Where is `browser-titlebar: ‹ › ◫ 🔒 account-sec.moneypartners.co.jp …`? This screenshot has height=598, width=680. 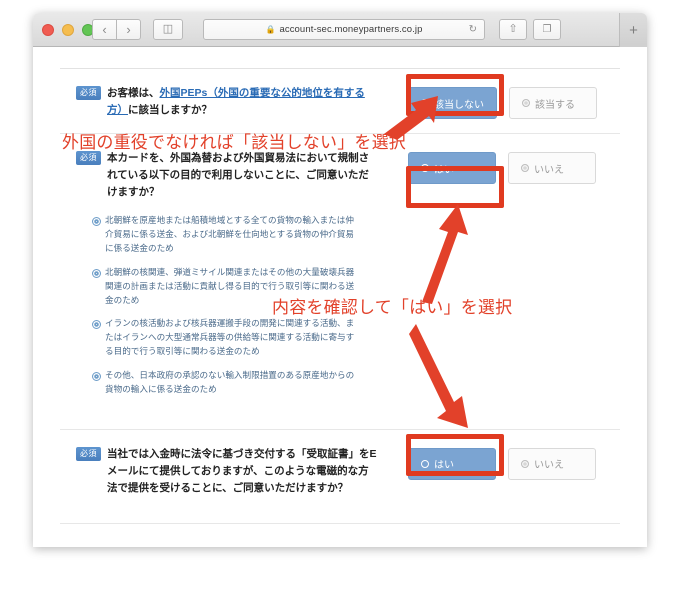
browser-titlebar: ‹ › ◫ 🔒 account-sec.moneypartners.co.jp … is located at coordinates (340, 30).